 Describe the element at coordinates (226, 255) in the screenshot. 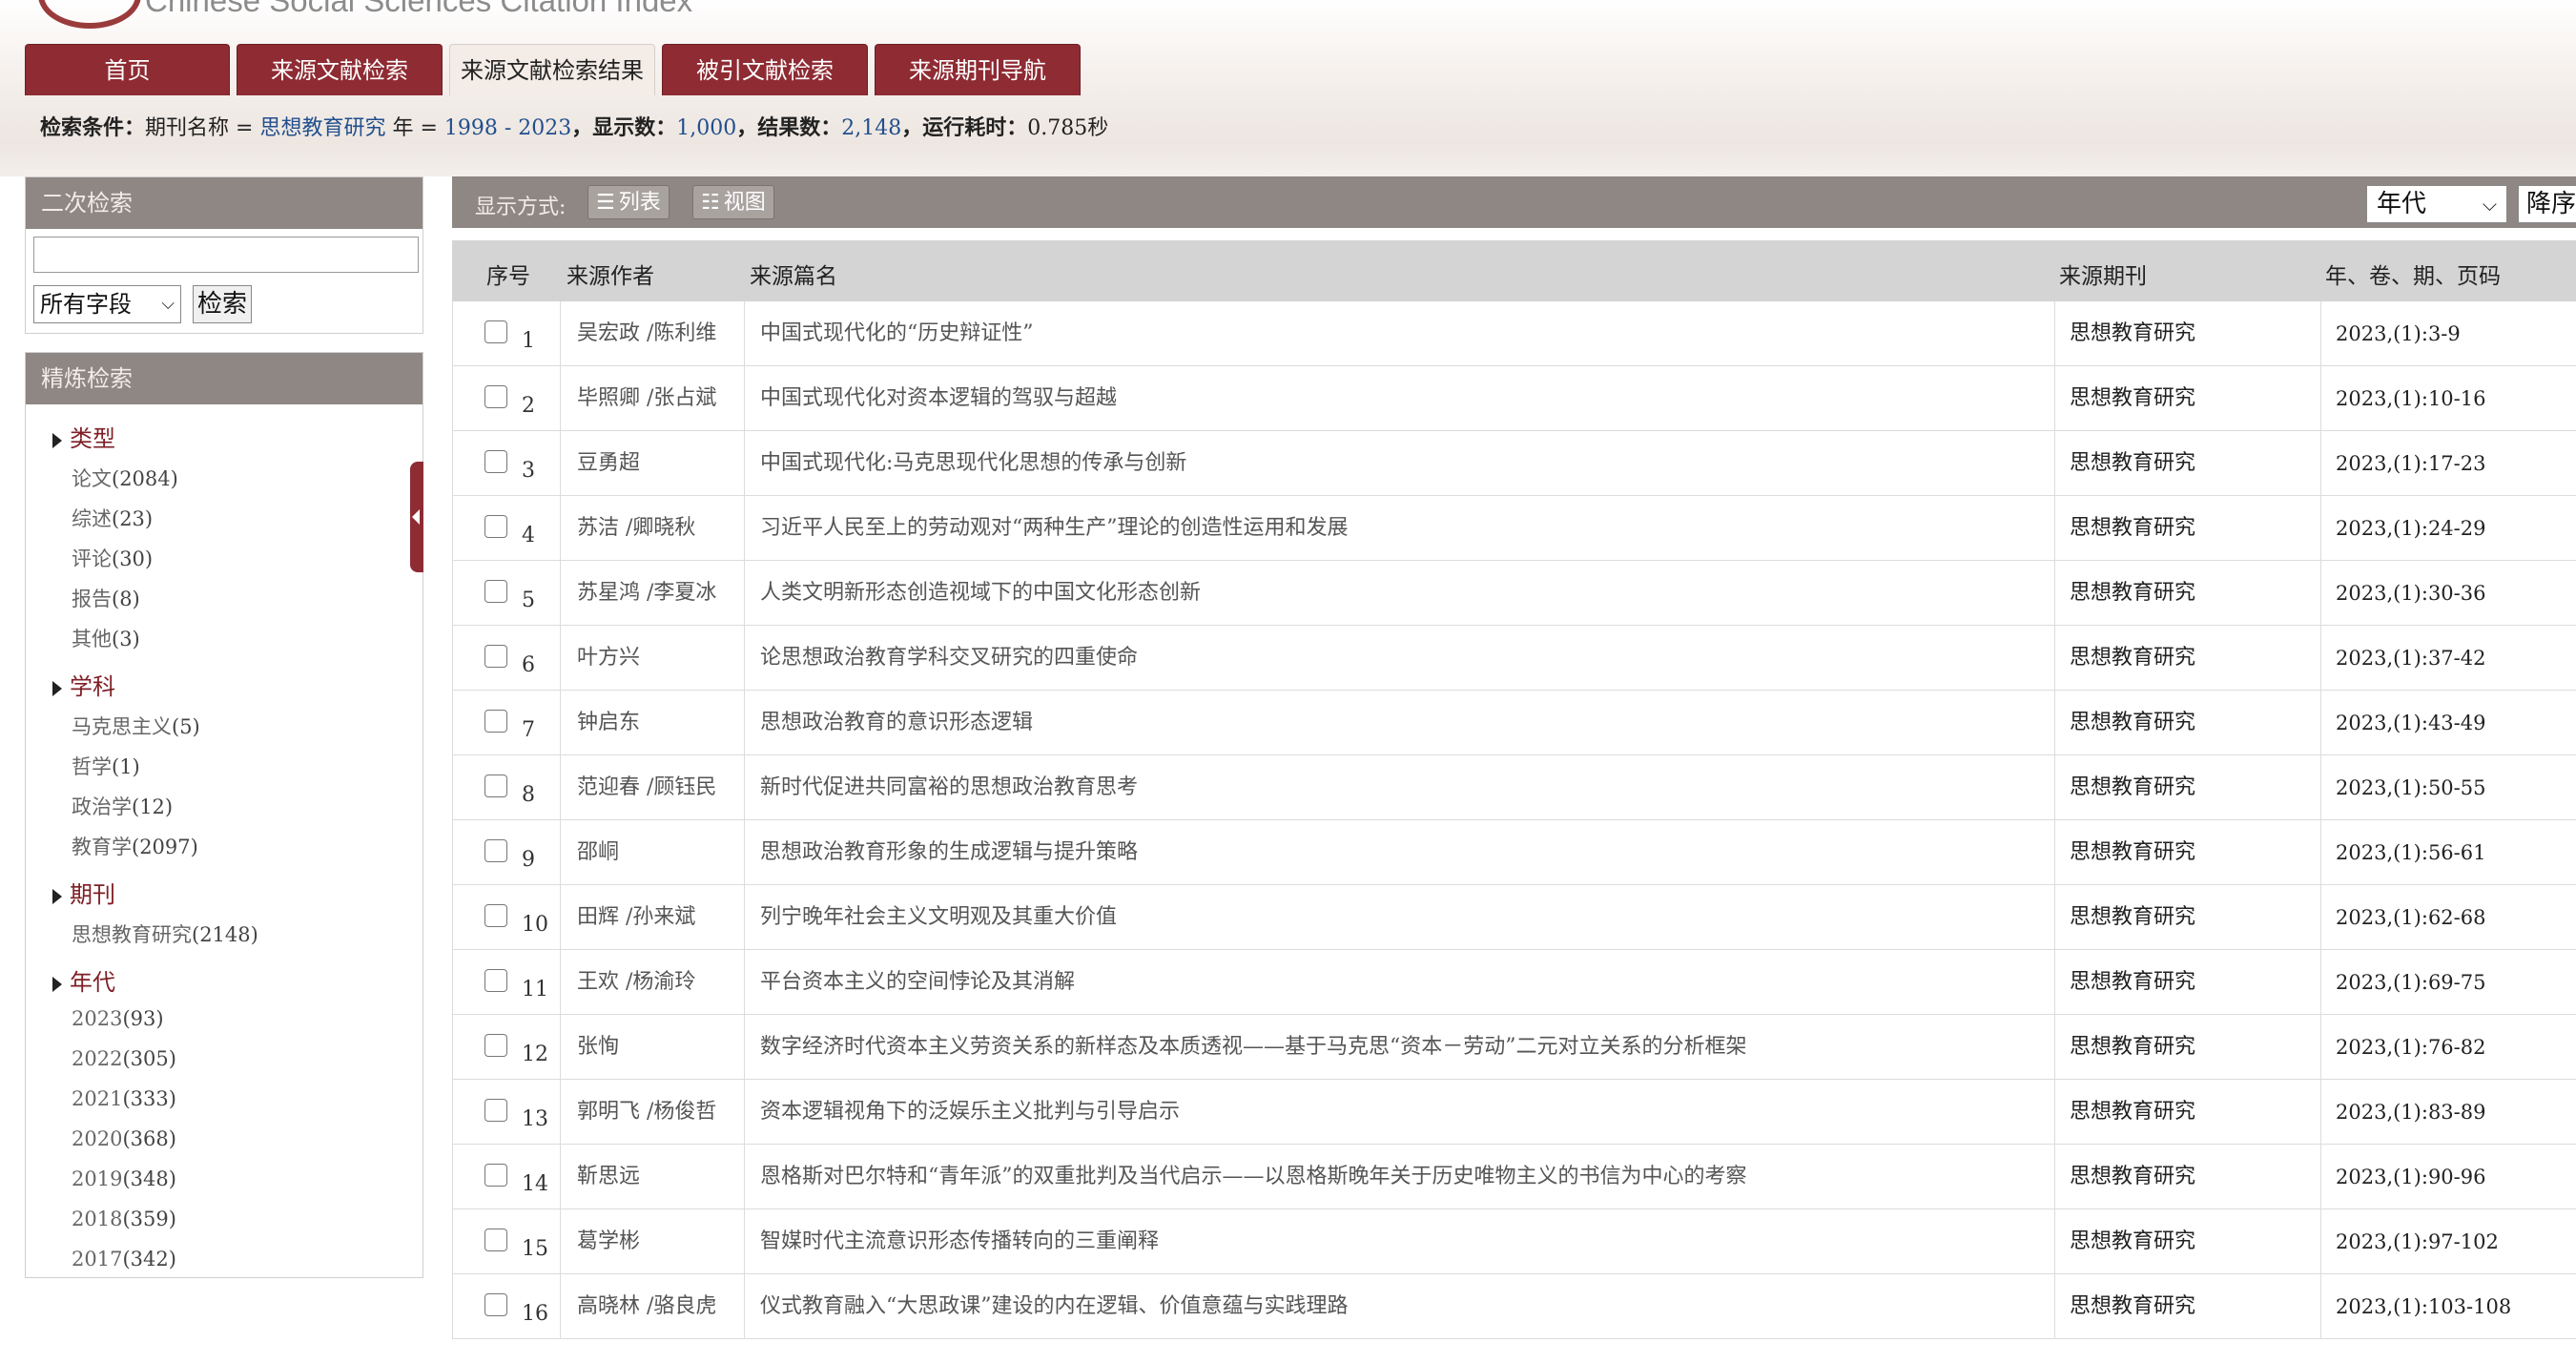

I see `secondary-search-input` at that location.